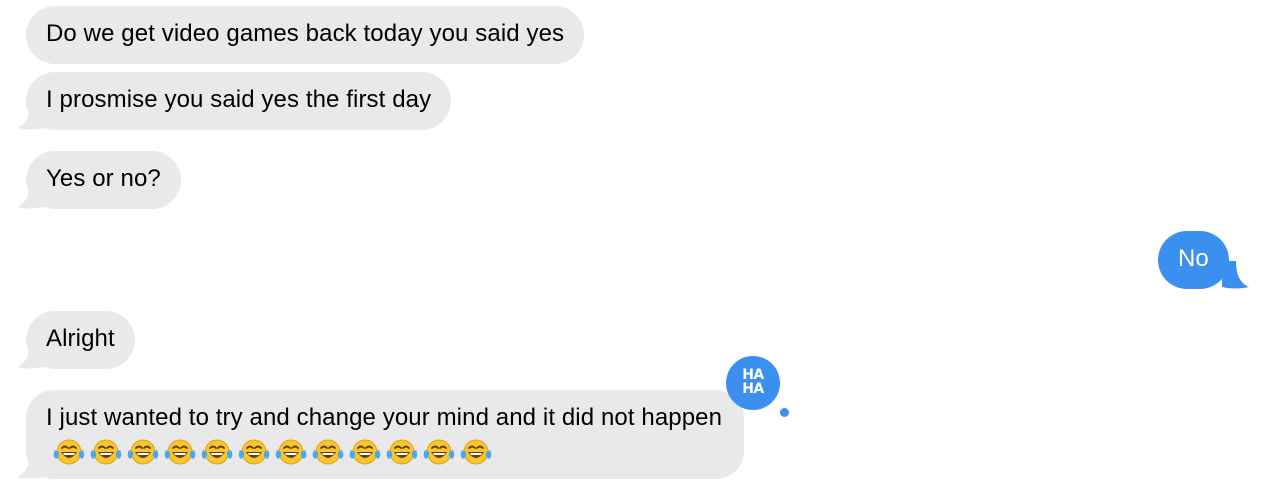 This screenshot has height=494, width=1264. I want to click on outgoing-message-bubble: No, so click(1193, 260).